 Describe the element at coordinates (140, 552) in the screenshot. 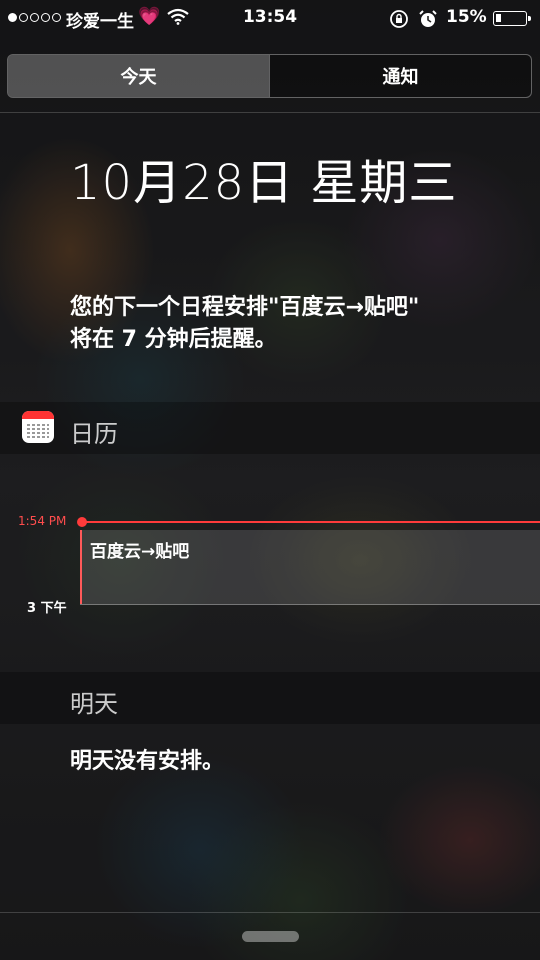

I see `calendar-event-title: 百度云→贴吧` at that location.